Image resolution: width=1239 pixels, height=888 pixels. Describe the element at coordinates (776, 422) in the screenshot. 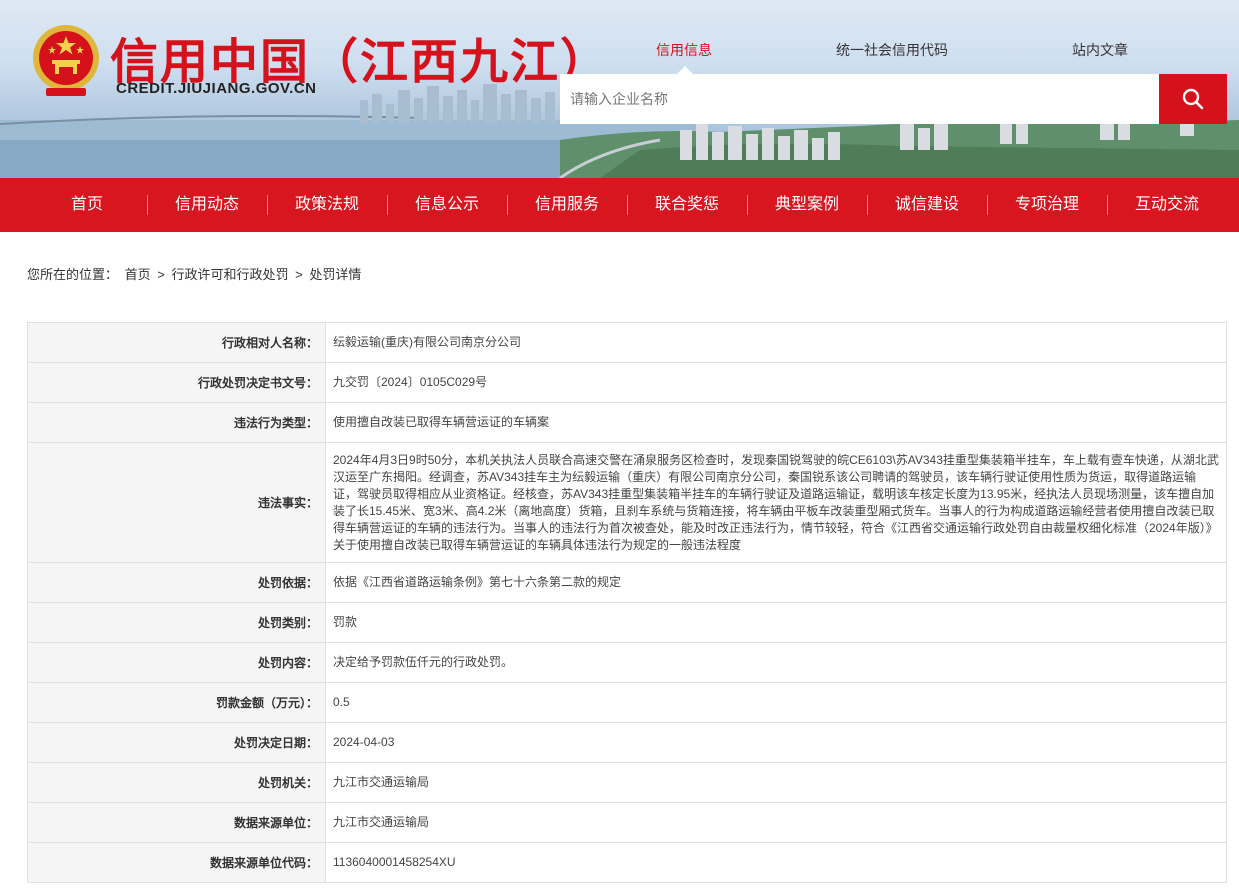

I see `field-value: 使用擅自改装已取得车辆营运证的车辆案` at that location.